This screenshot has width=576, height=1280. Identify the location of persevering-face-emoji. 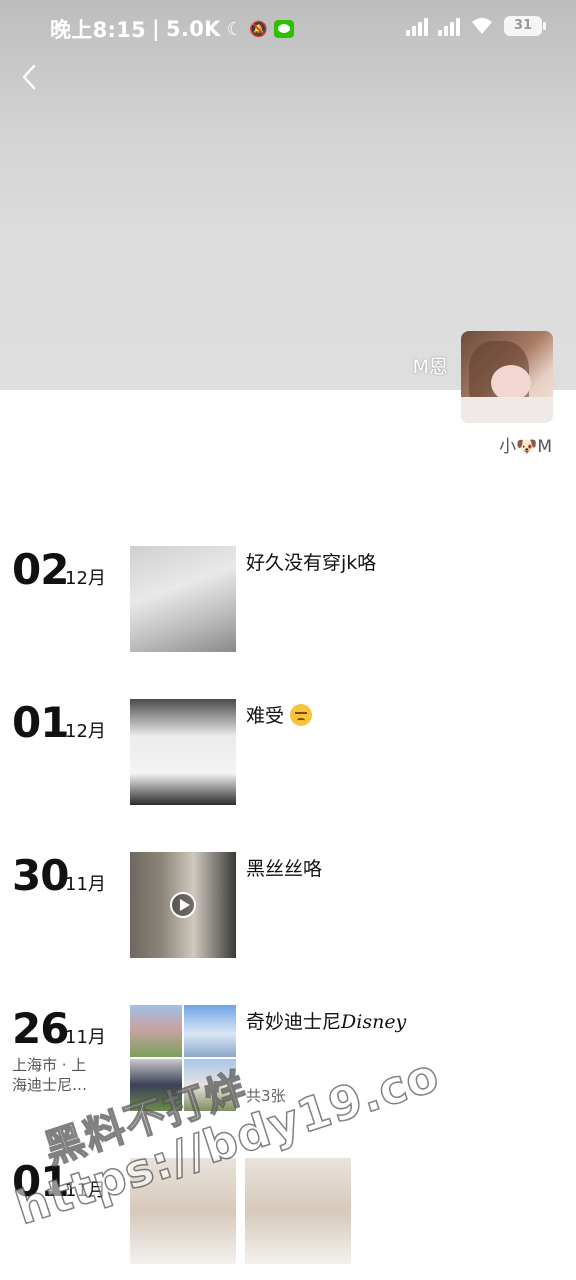
(301, 715).